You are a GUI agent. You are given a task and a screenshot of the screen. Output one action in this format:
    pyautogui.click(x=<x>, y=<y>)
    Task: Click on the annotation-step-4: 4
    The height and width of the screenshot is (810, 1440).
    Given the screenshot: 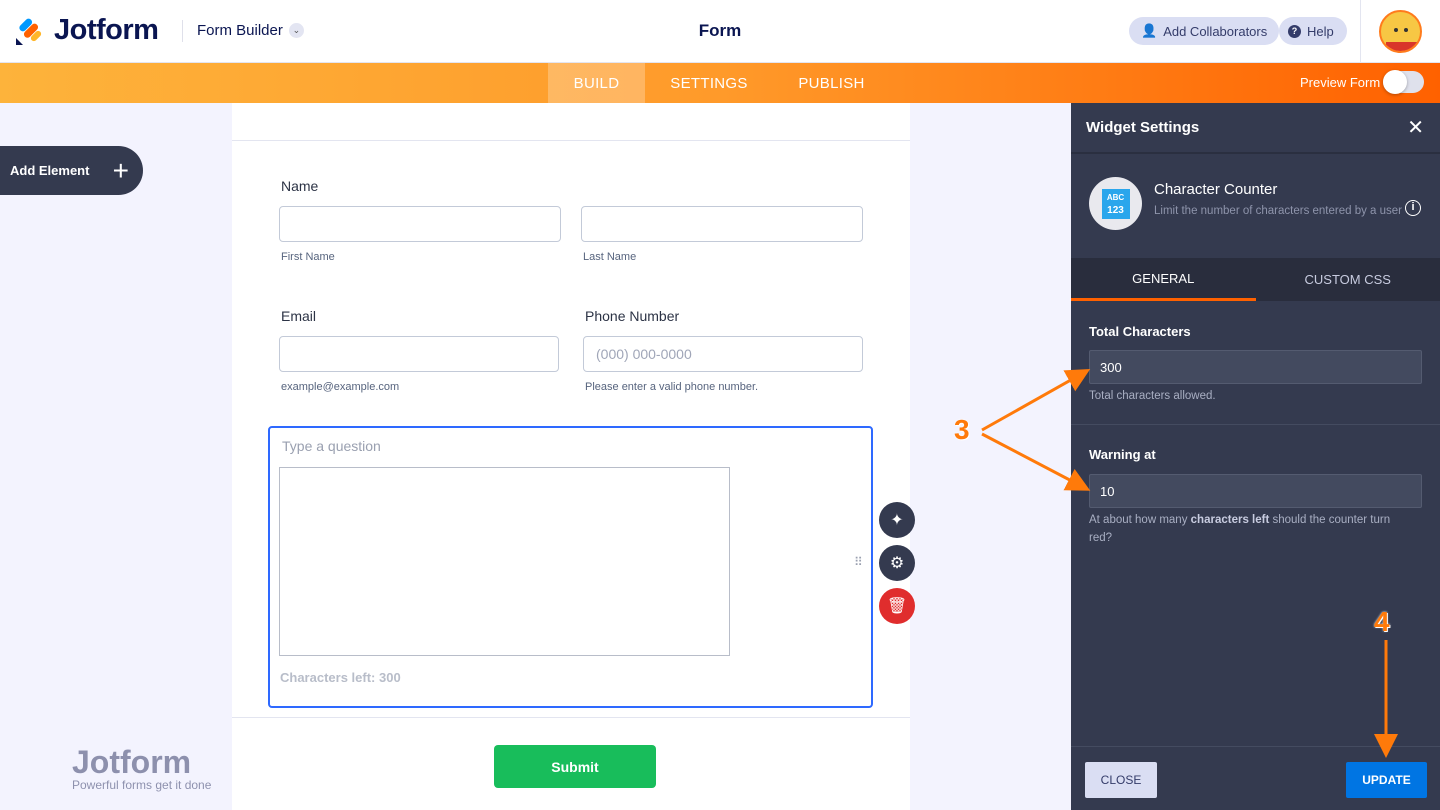 What is the action you would take?
    pyautogui.click(x=1382, y=621)
    